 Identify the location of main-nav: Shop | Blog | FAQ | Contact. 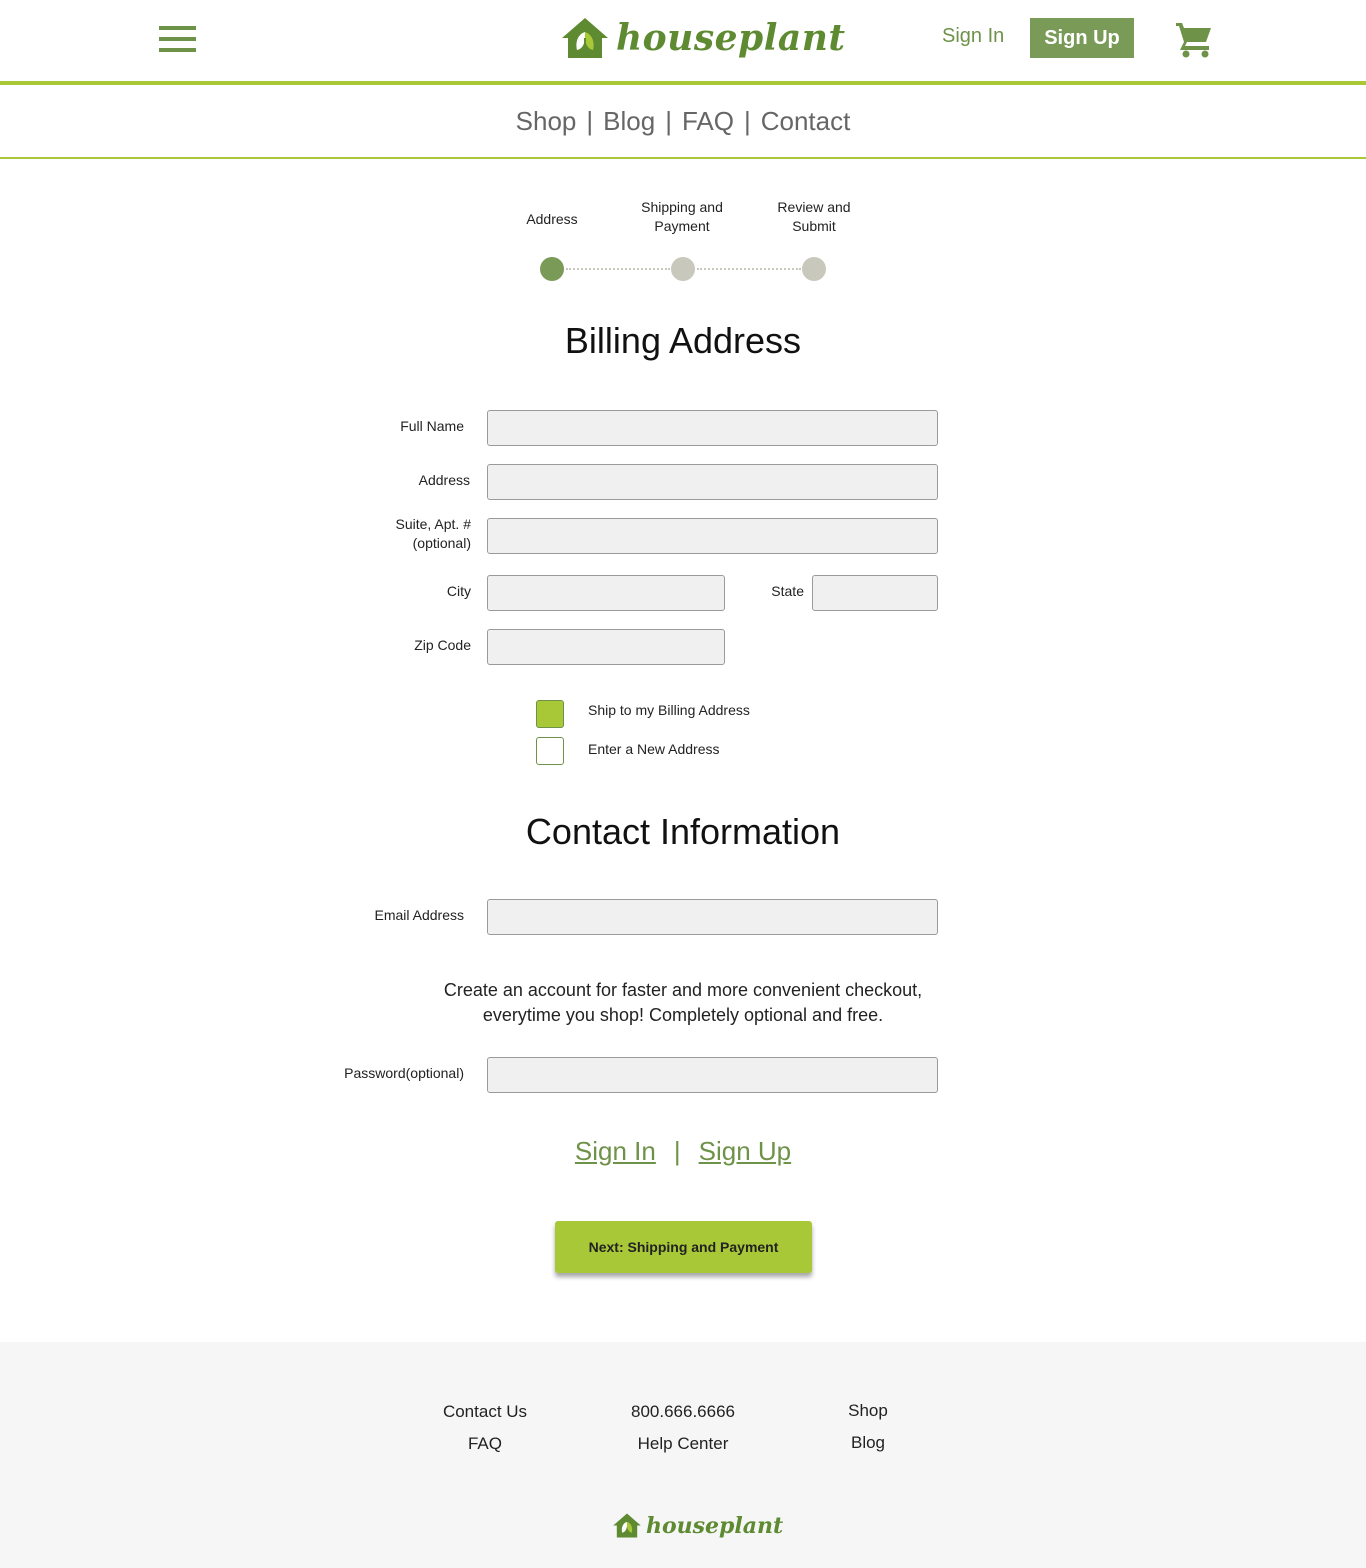
(683, 122).